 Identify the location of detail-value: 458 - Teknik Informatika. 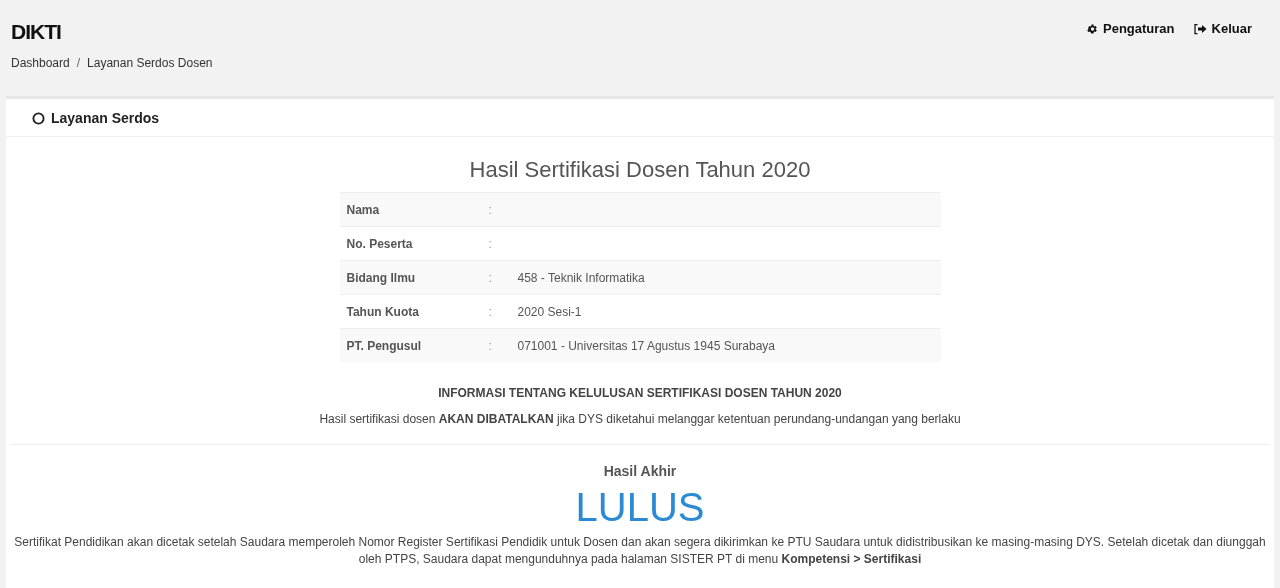
(581, 277).